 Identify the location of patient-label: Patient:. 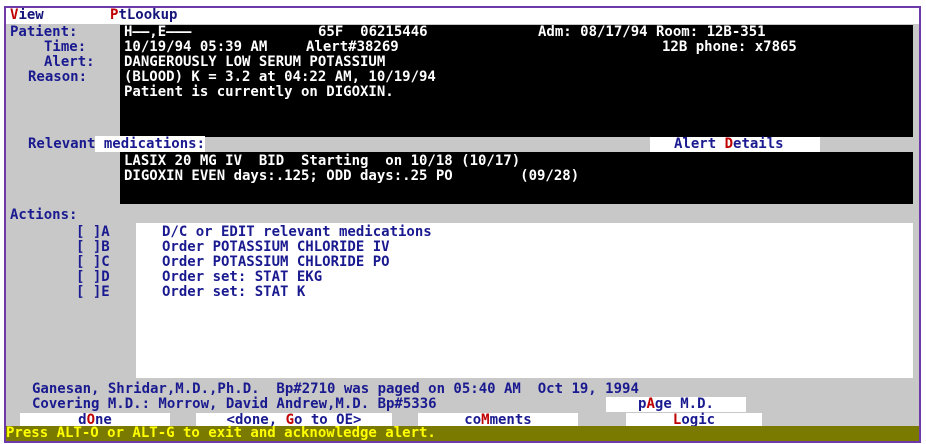
(44, 32).